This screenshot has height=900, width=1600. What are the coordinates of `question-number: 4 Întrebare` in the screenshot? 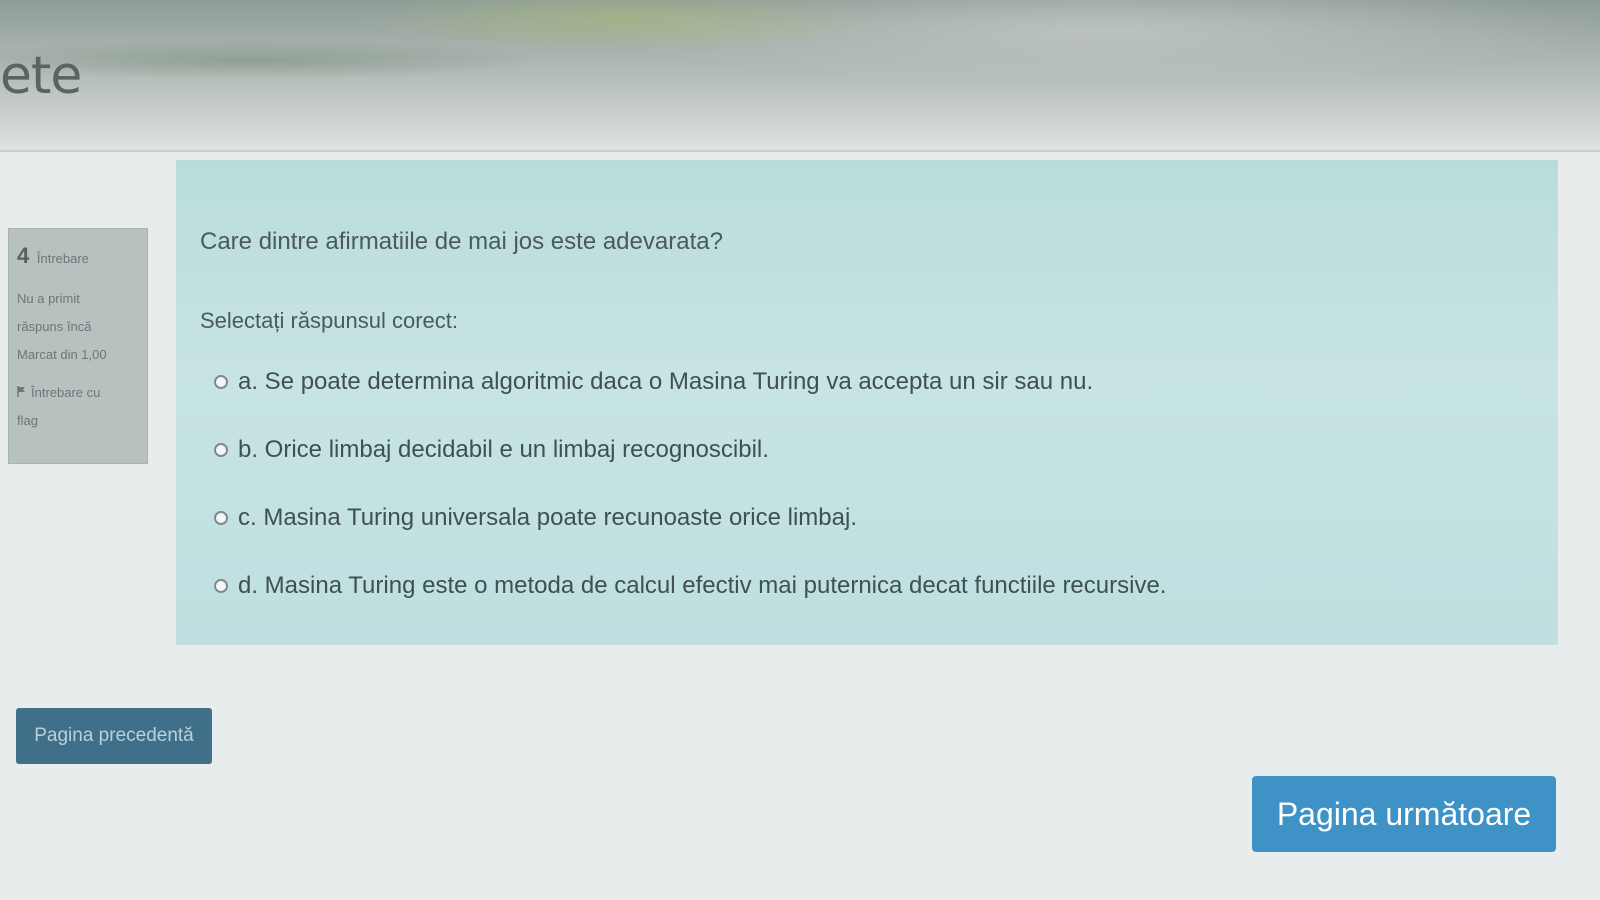 It's located at (78, 256).